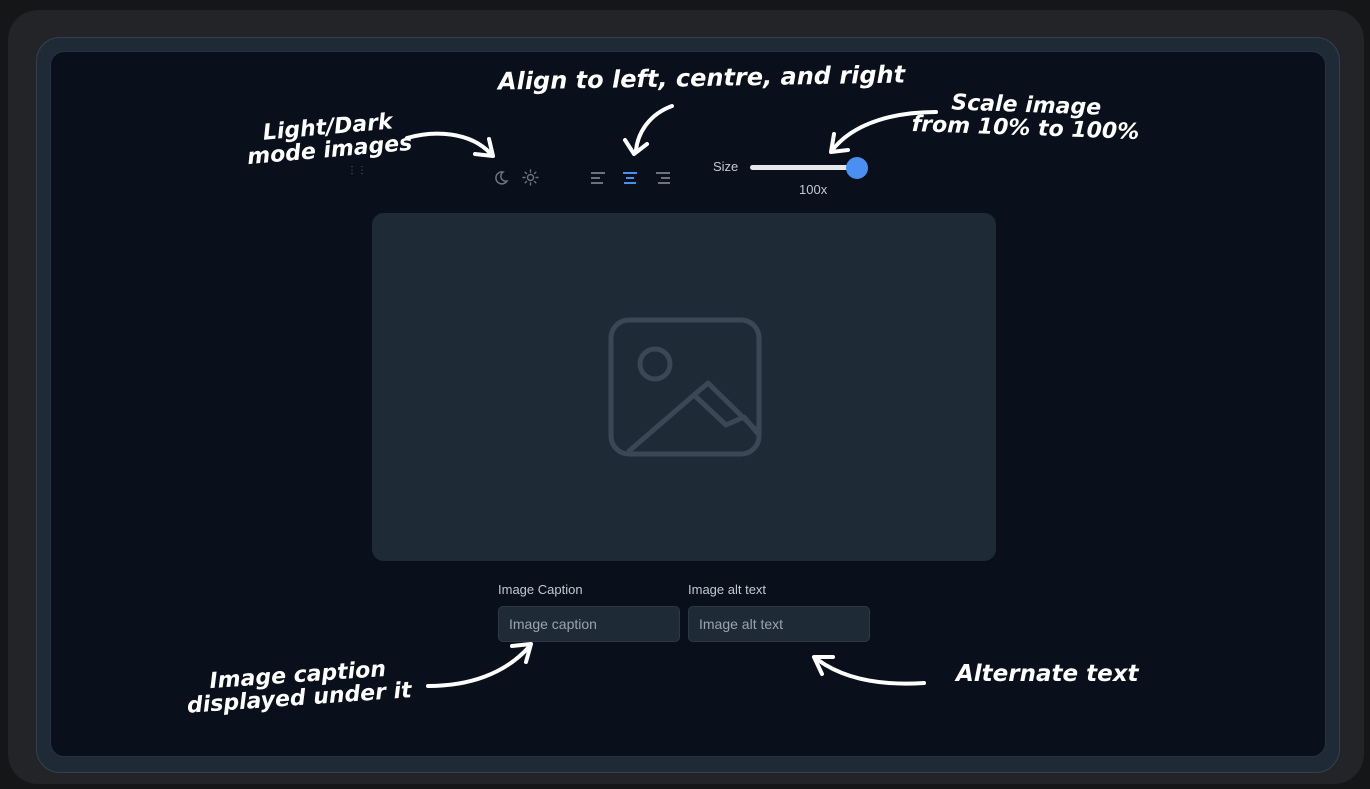 Image resolution: width=1370 pixels, height=789 pixels. What do you see at coordinates (540, 589) in the screenshot?
I see `caption-label: Image Caption` at bounding box center [540, 589].